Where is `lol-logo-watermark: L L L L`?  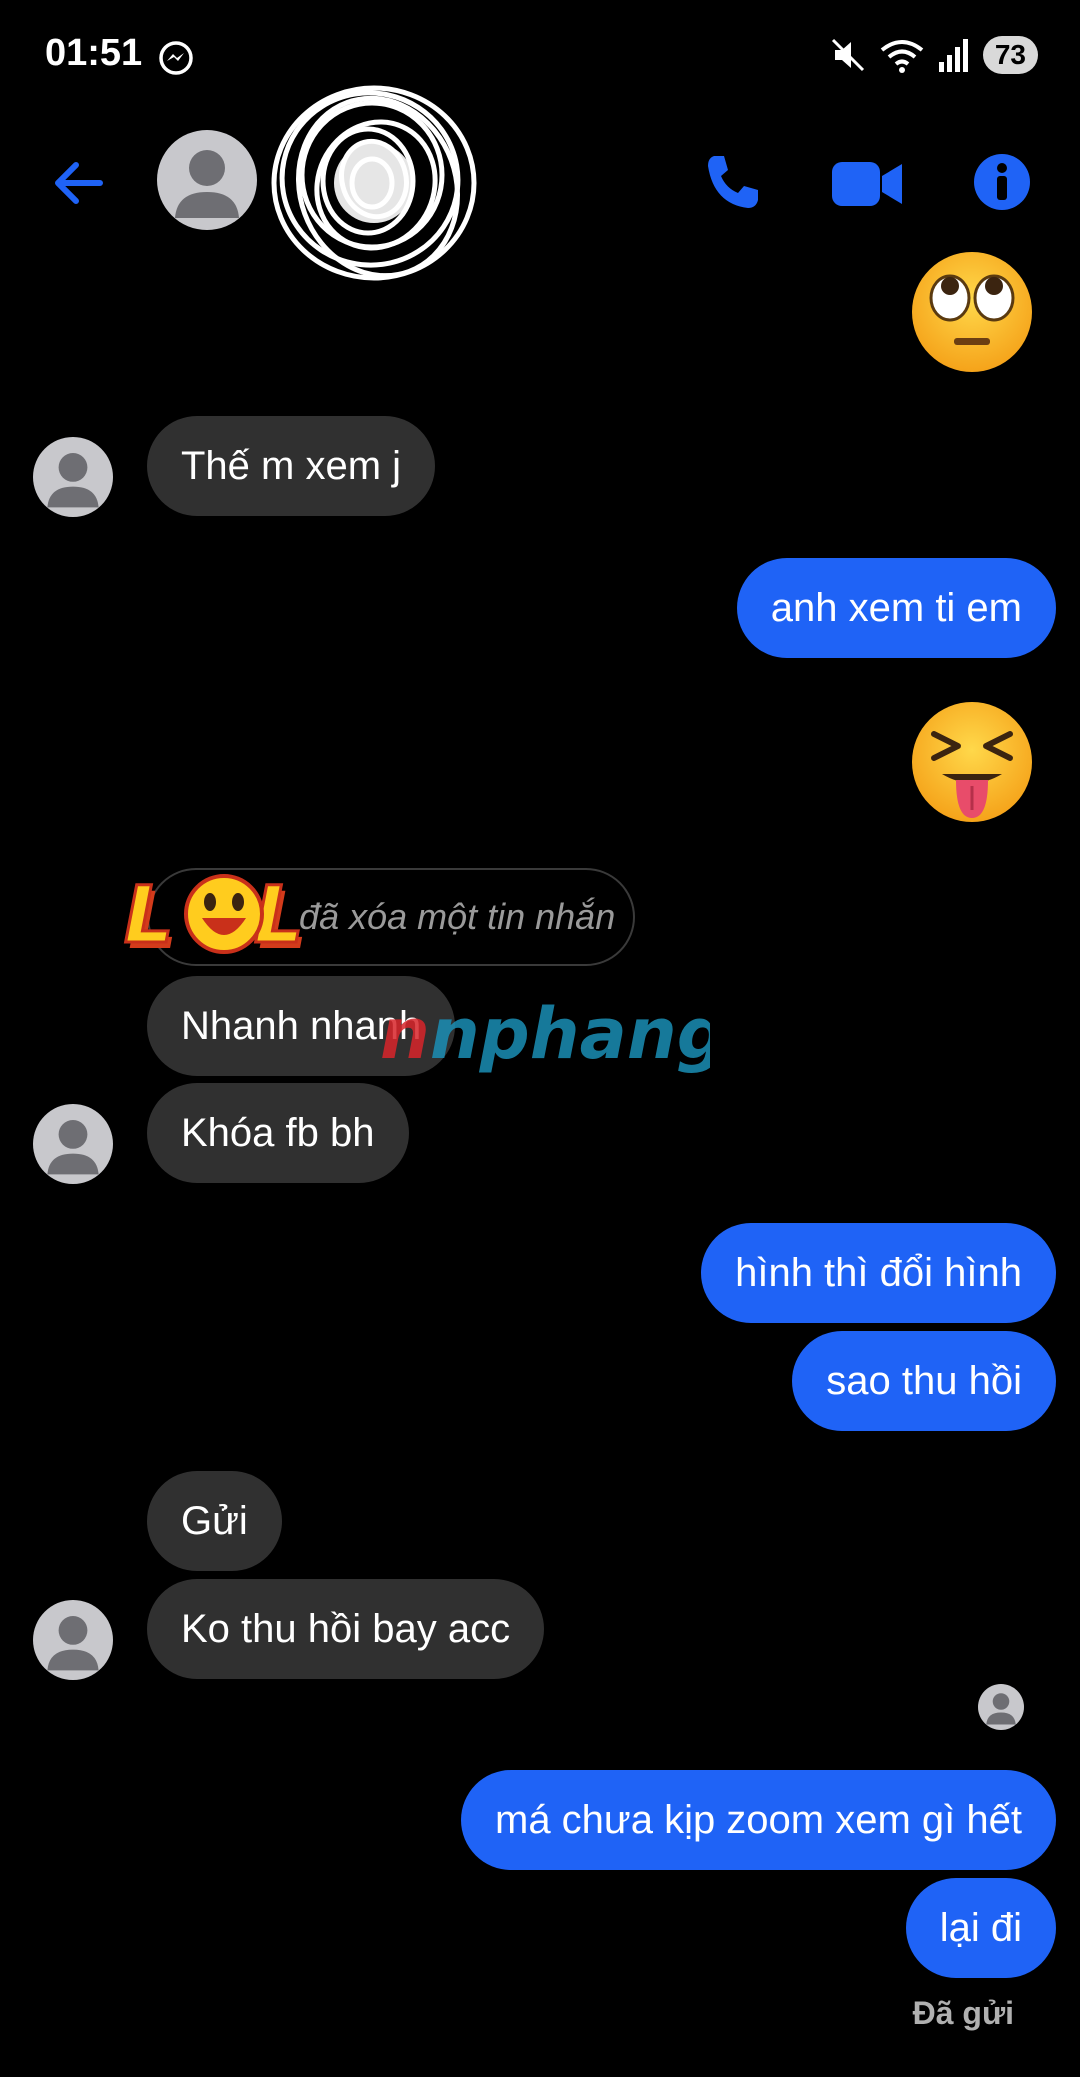 lol-logo-watermark: L L L L is located at coordinates (215, 916).